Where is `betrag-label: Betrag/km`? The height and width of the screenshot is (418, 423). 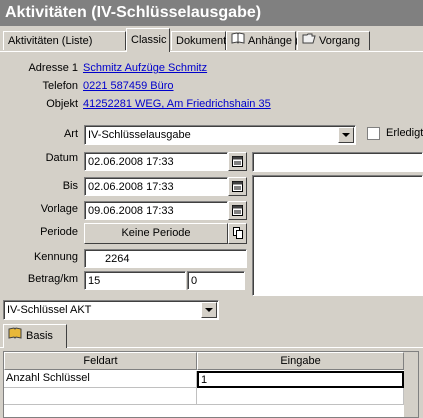
betrag-label: Betrag/km is located at coordinates (52, 279).